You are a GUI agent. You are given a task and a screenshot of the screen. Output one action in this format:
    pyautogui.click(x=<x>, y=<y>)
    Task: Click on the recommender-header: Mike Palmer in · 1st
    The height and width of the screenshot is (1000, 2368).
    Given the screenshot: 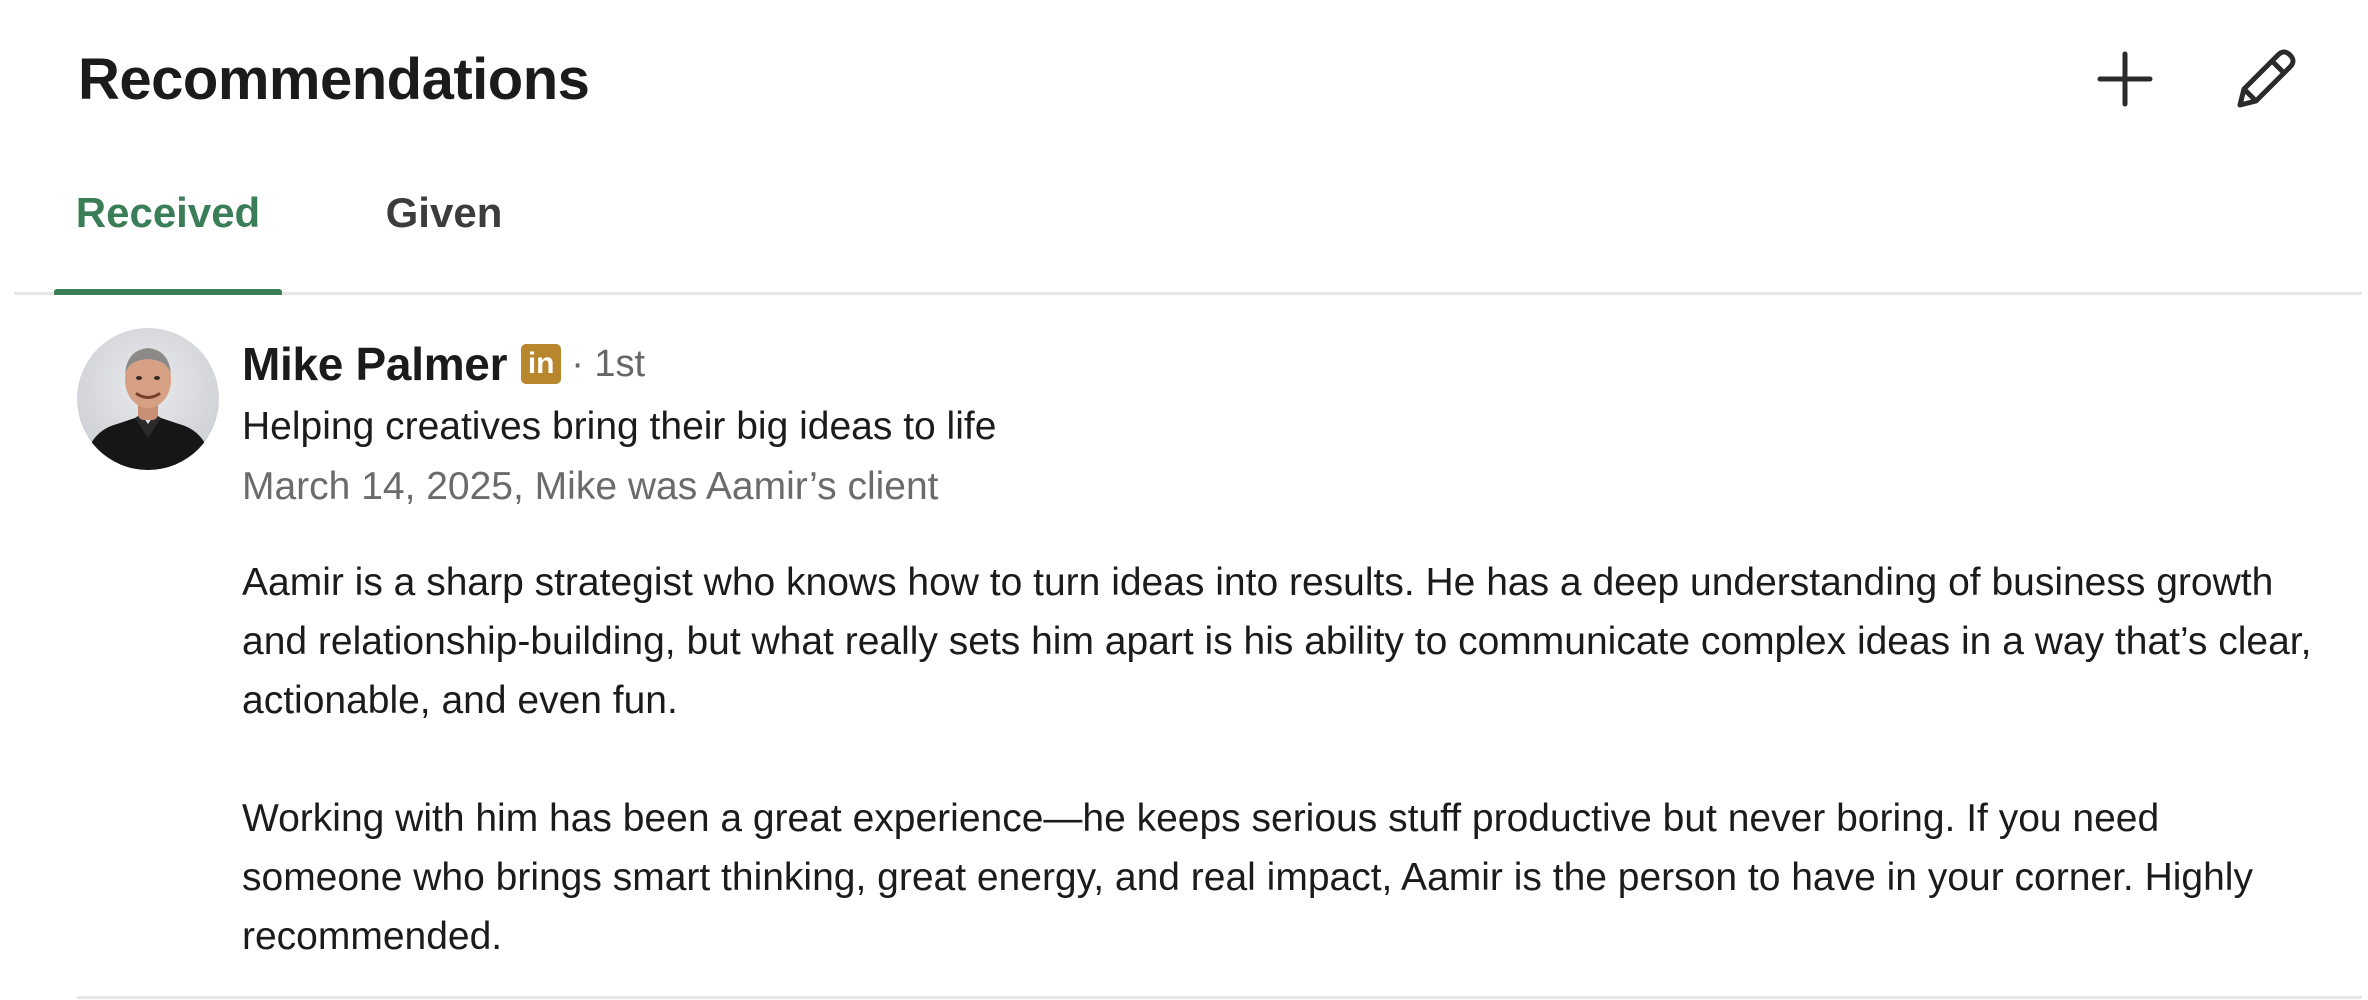 What is the action you would take?
    pyautogui.click(x=443, y=364)
    